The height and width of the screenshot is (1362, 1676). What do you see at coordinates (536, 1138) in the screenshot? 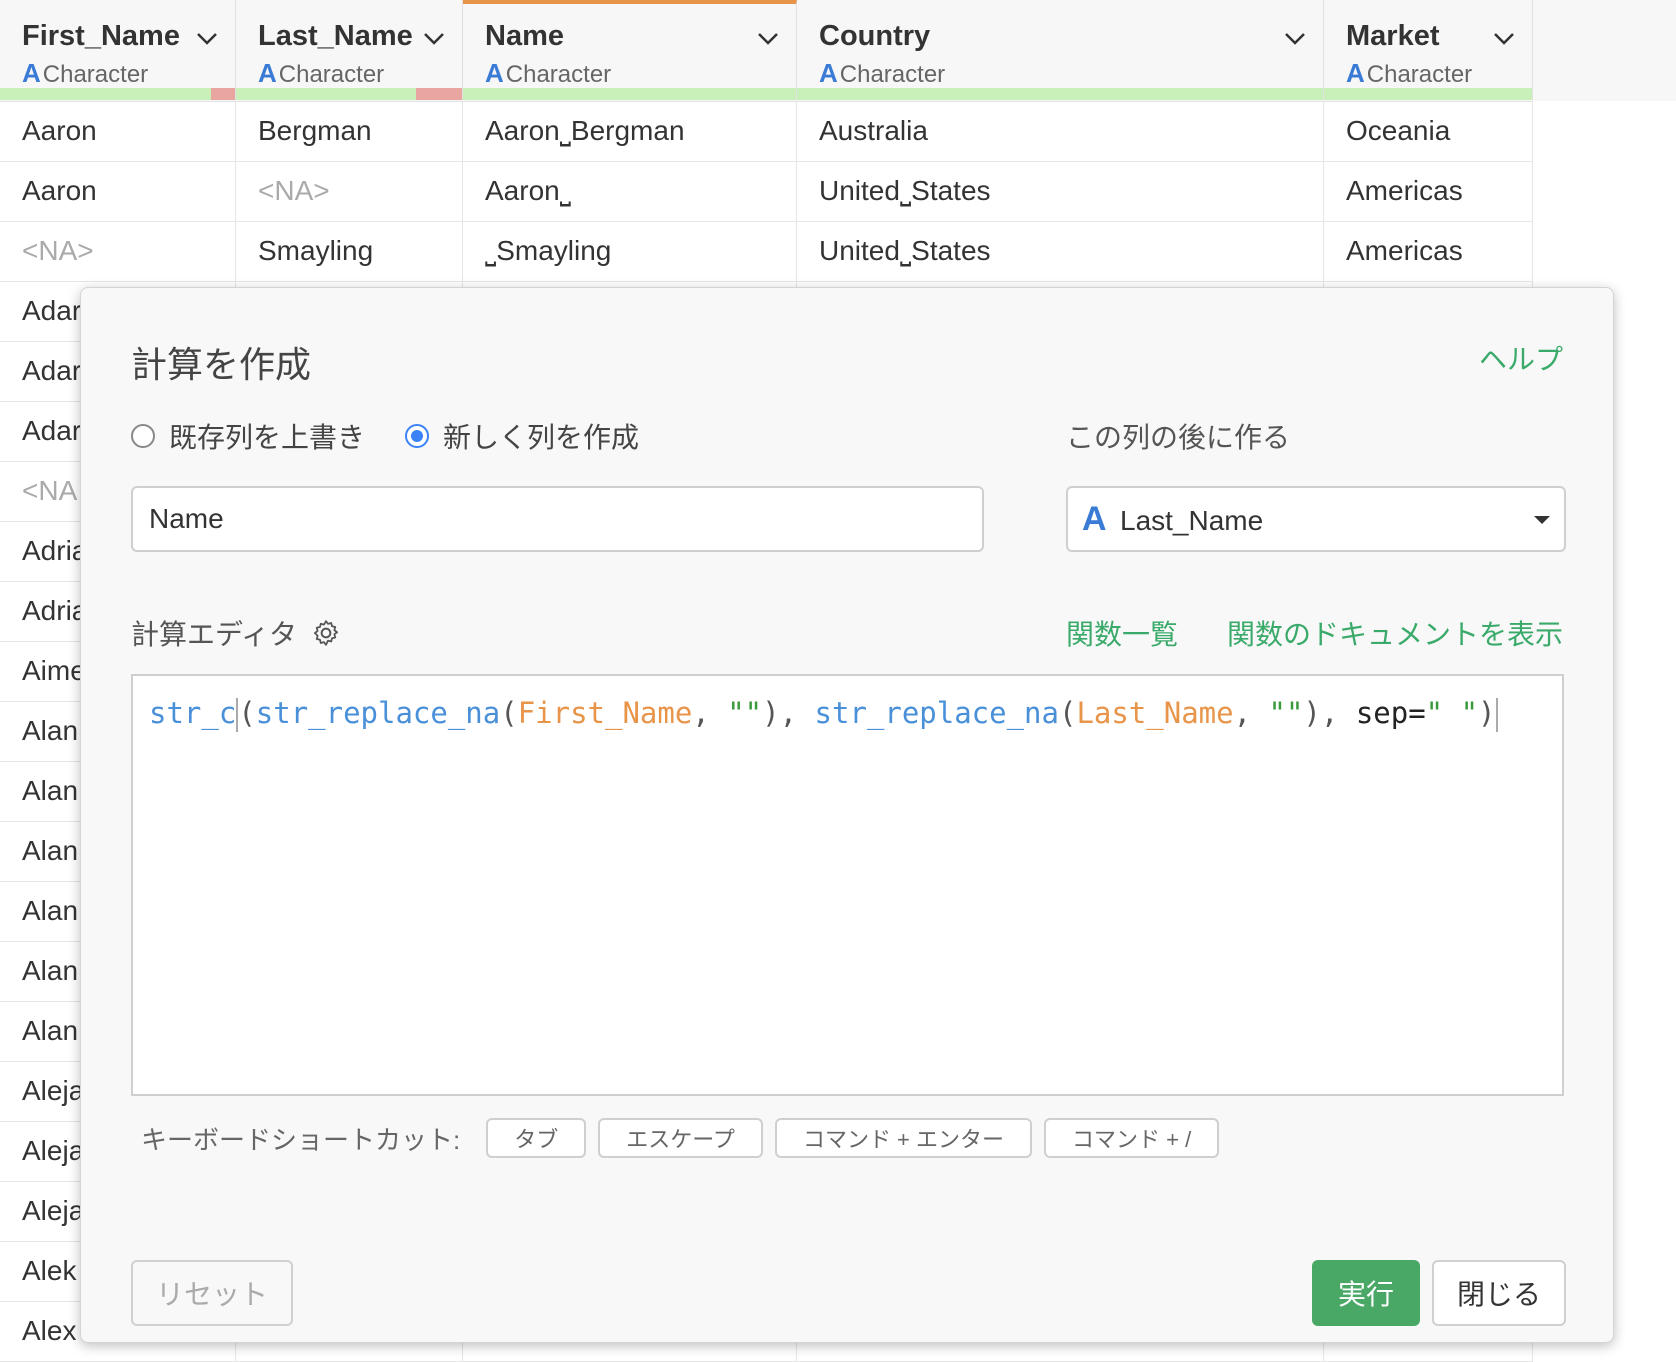
I see `shortcut-key: タブ` at bounding box center [536, 1138].